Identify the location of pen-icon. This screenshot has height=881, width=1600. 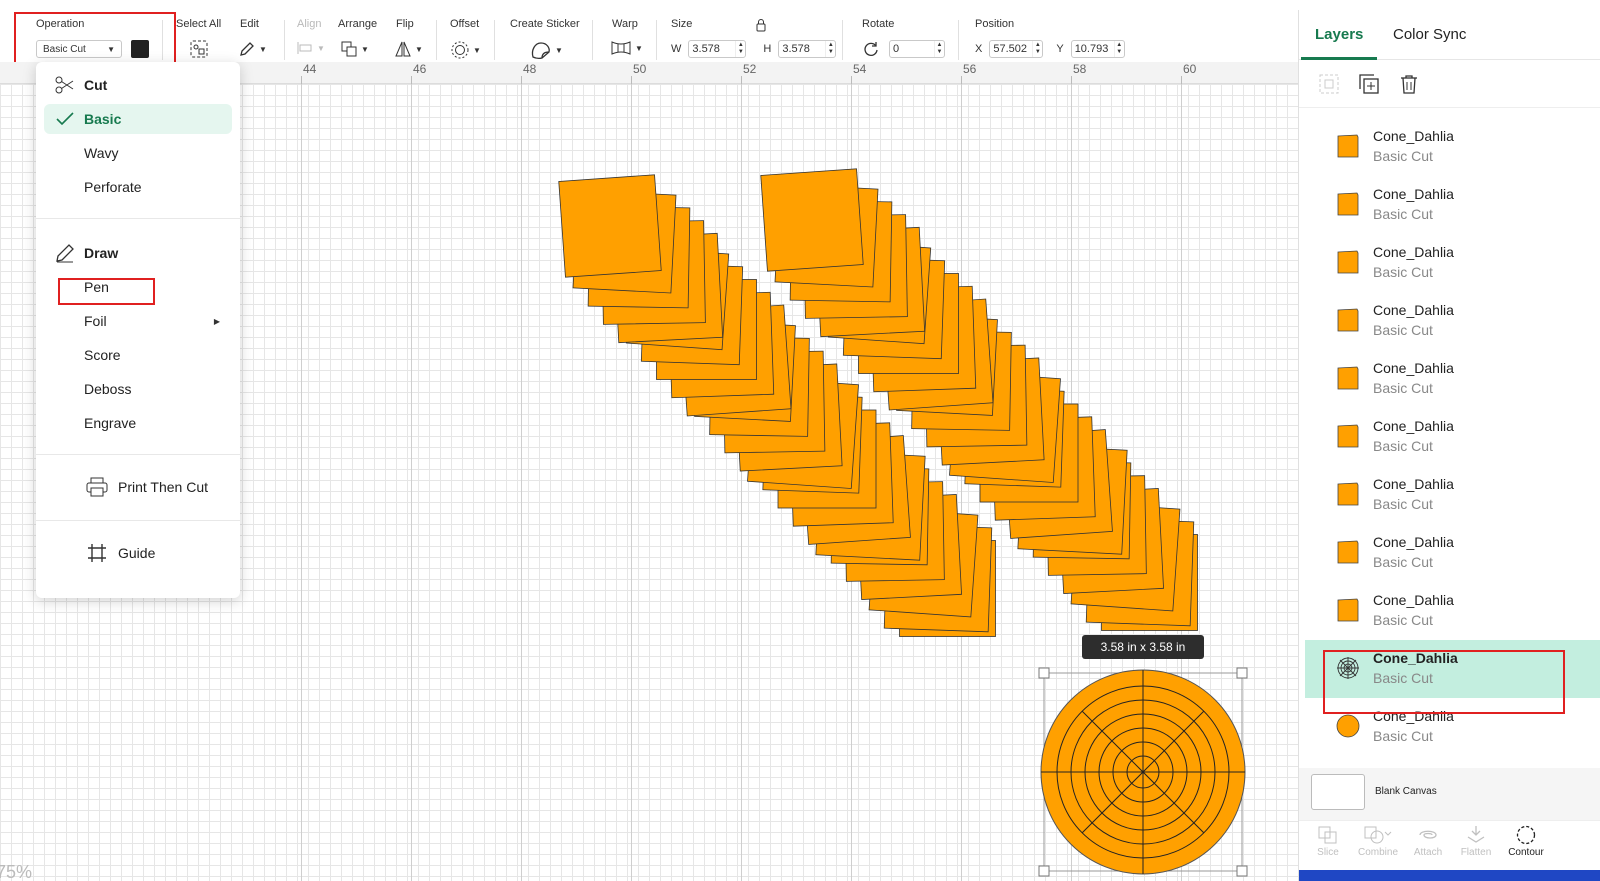
(65, 253).